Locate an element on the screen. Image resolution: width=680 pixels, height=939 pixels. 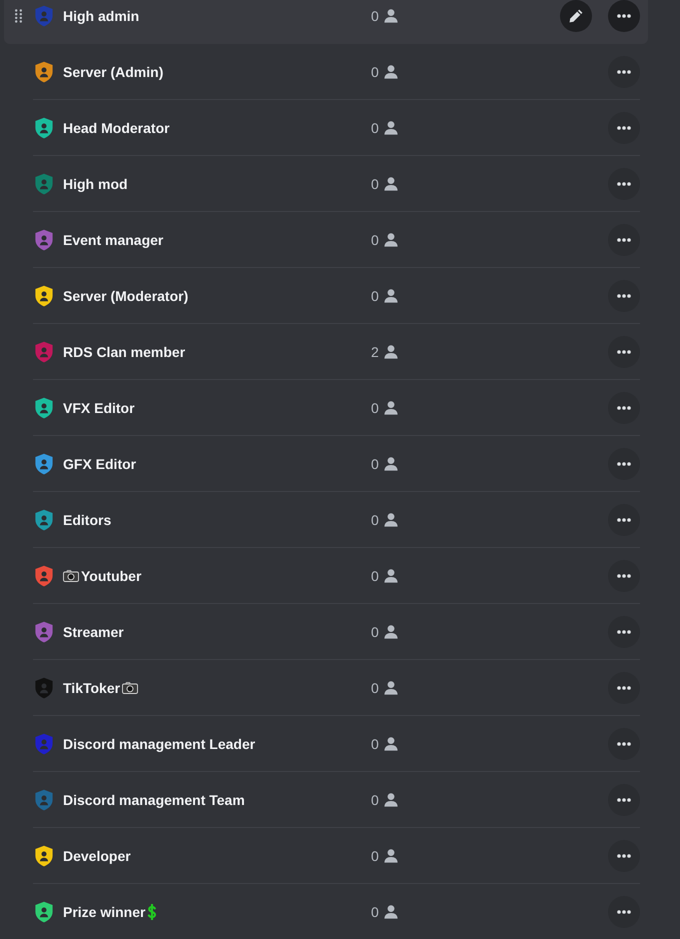
role-row: High admin 0 is located at coordinates (326, 22).